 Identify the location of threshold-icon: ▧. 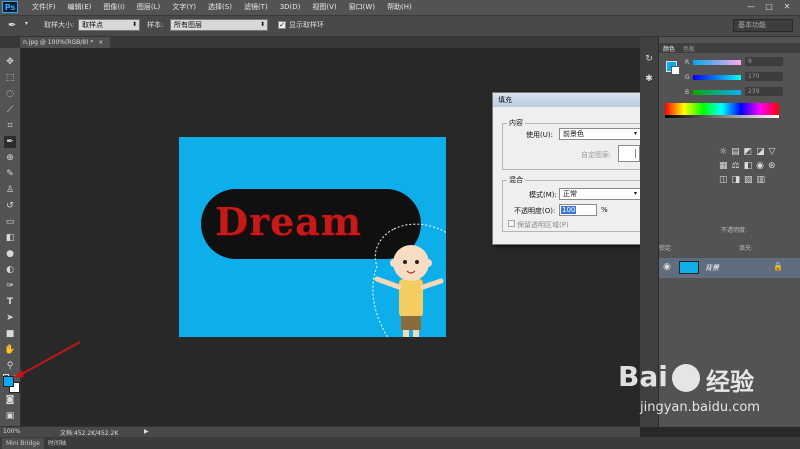
(750, 180).